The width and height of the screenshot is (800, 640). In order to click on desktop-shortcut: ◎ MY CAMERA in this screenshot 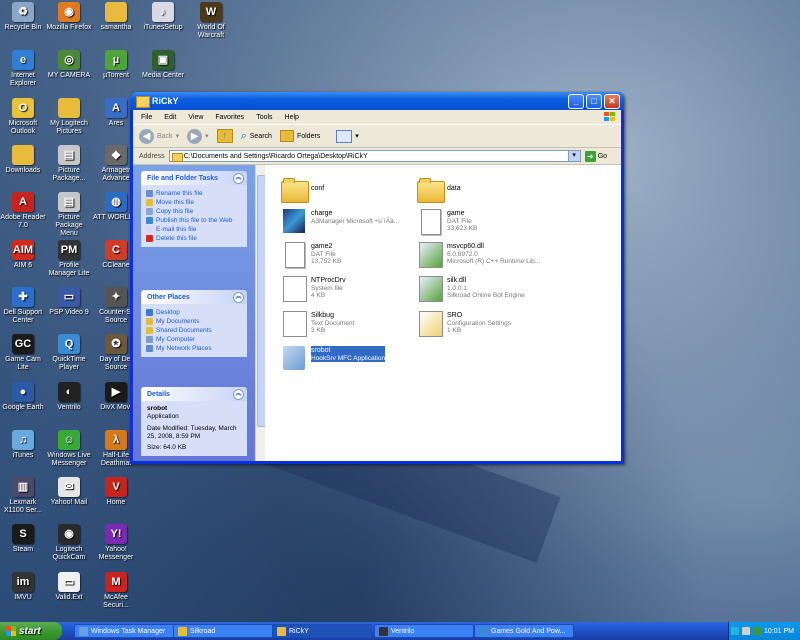, I will do `click(69, 65)`.